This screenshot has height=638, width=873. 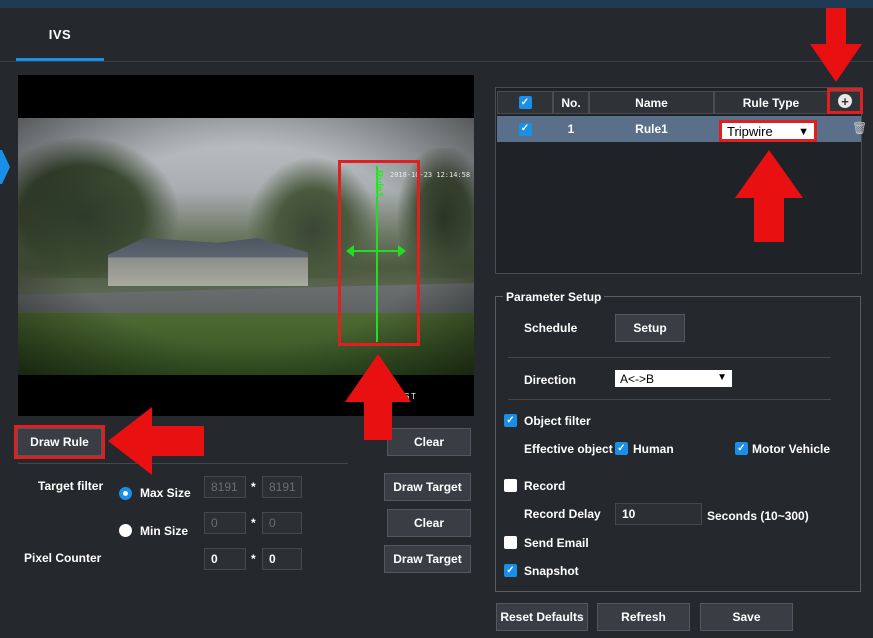 I want to click on save-button: Save, so click(x=746, y=617).